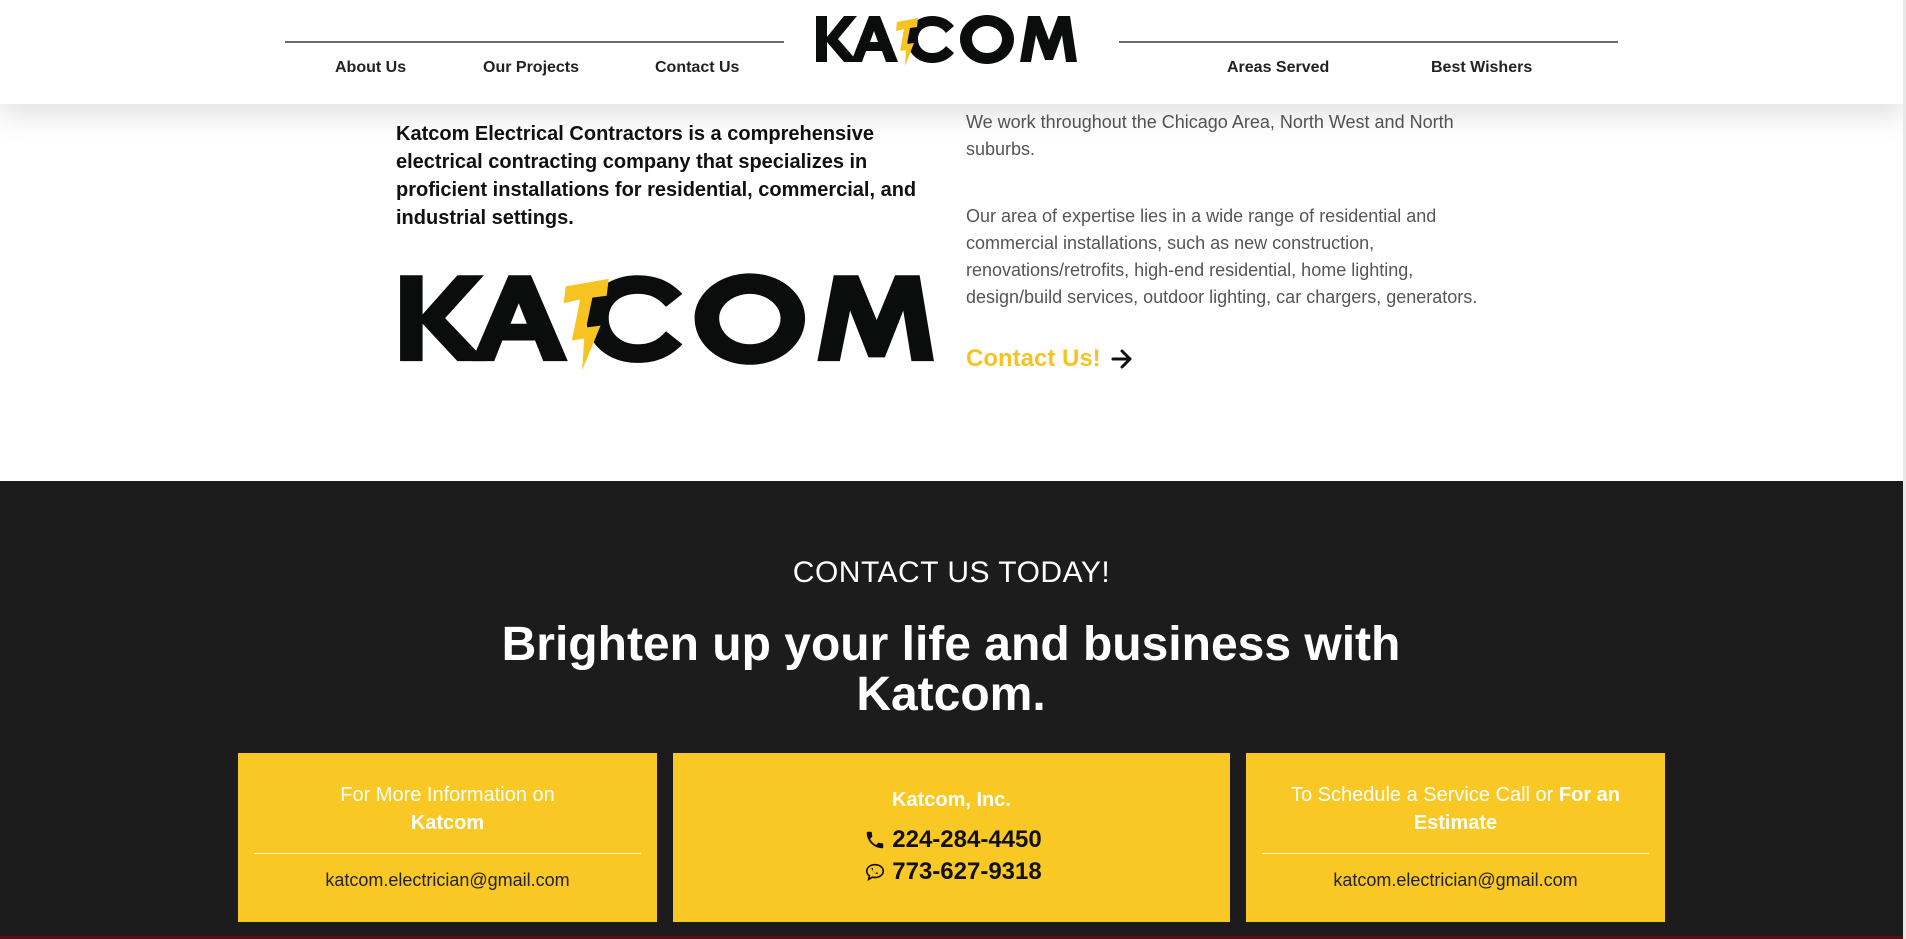  I want to click on company-name: Katcom, Inc., so click(951, 800).